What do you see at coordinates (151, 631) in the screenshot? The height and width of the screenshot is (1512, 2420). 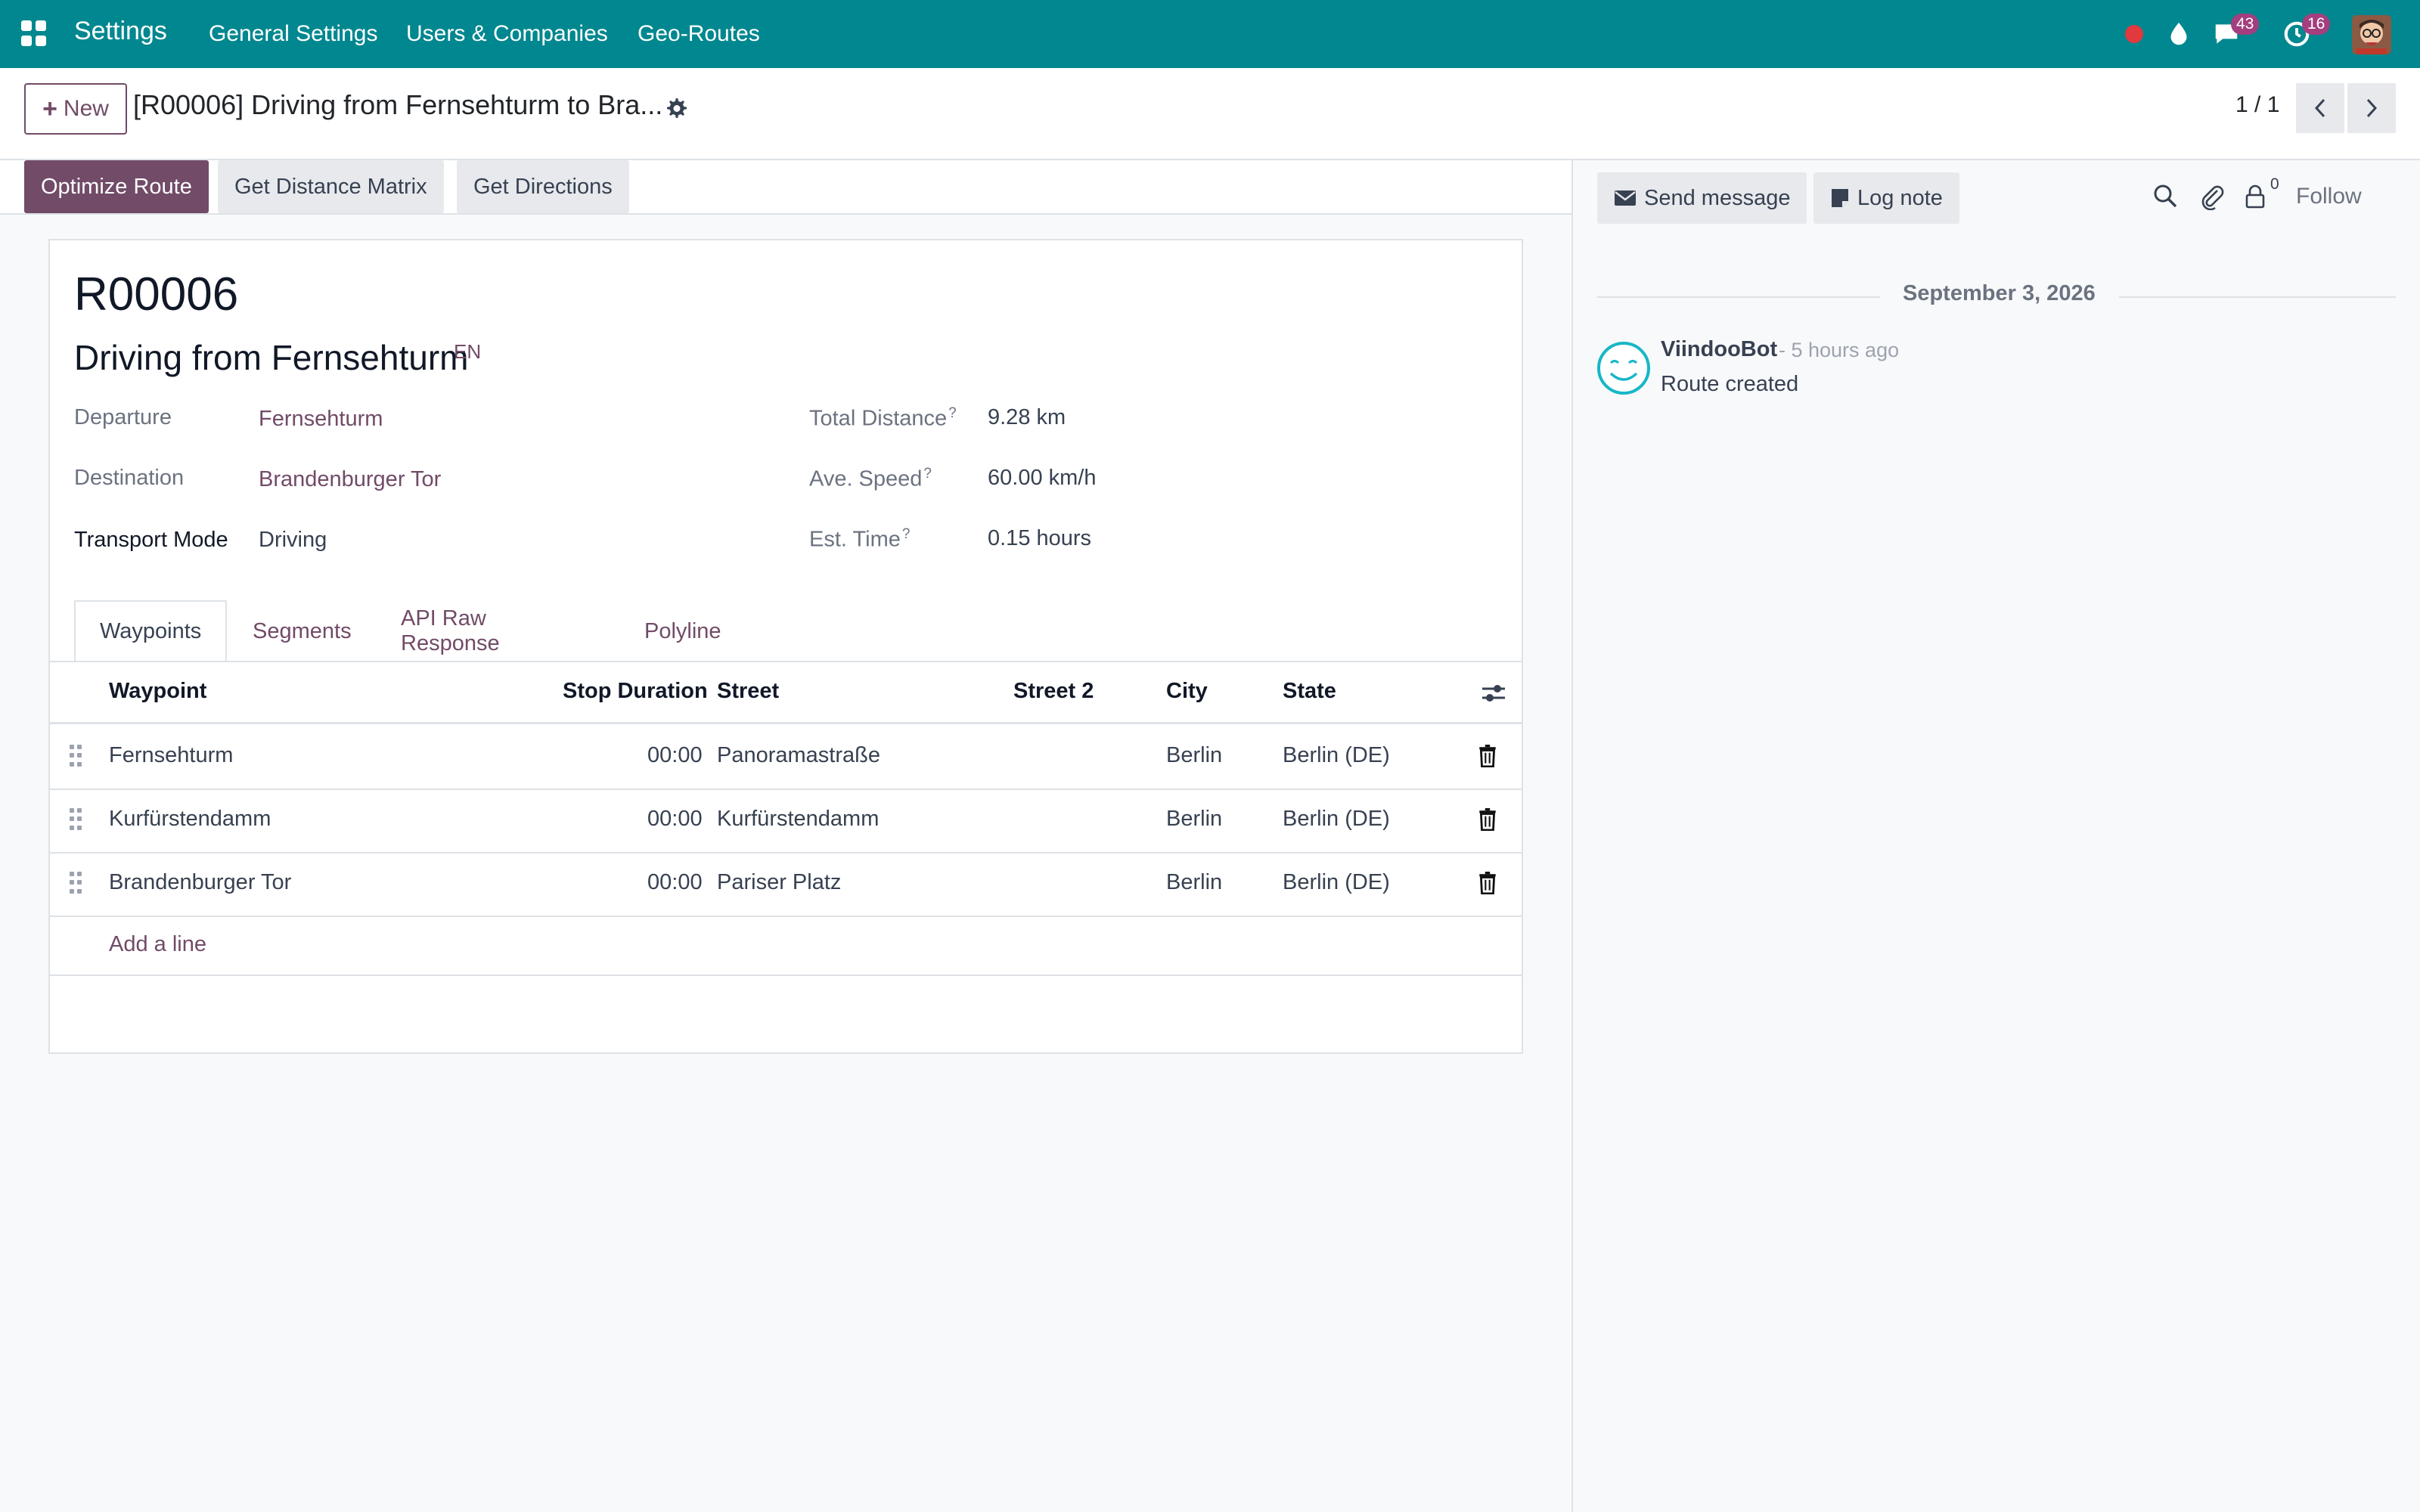 I see `tab-waypoints: Waypoints` at bounding box center [151, 631].